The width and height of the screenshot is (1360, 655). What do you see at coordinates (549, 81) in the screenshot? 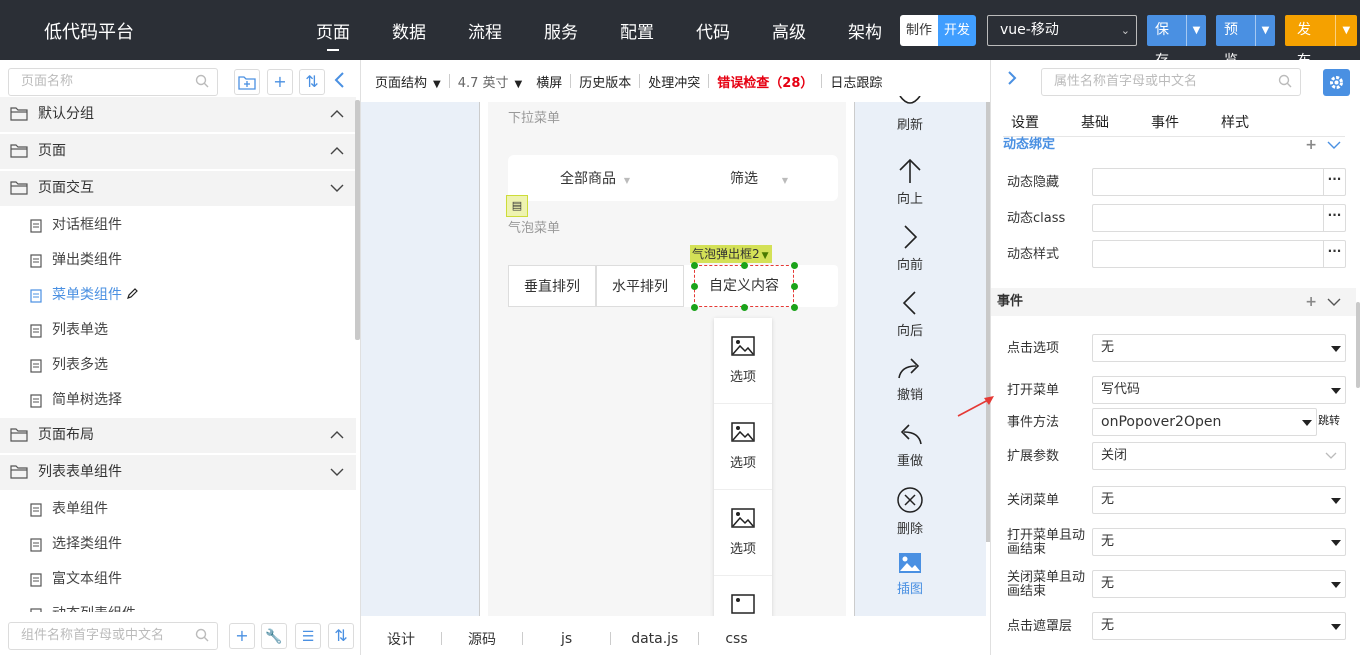
I see `landscape-button: 横屏` at bounding box center [549, 81].